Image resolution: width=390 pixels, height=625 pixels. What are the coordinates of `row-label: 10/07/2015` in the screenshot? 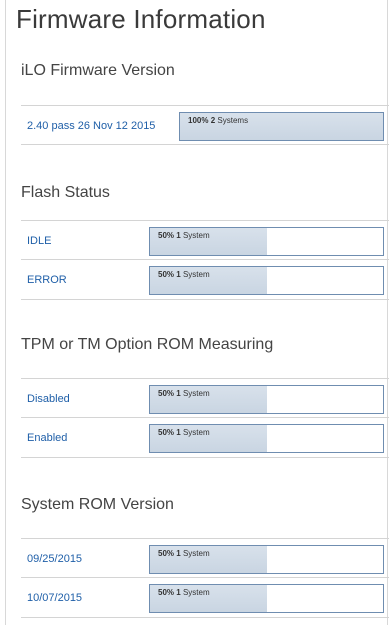 It's located at (54, 598).